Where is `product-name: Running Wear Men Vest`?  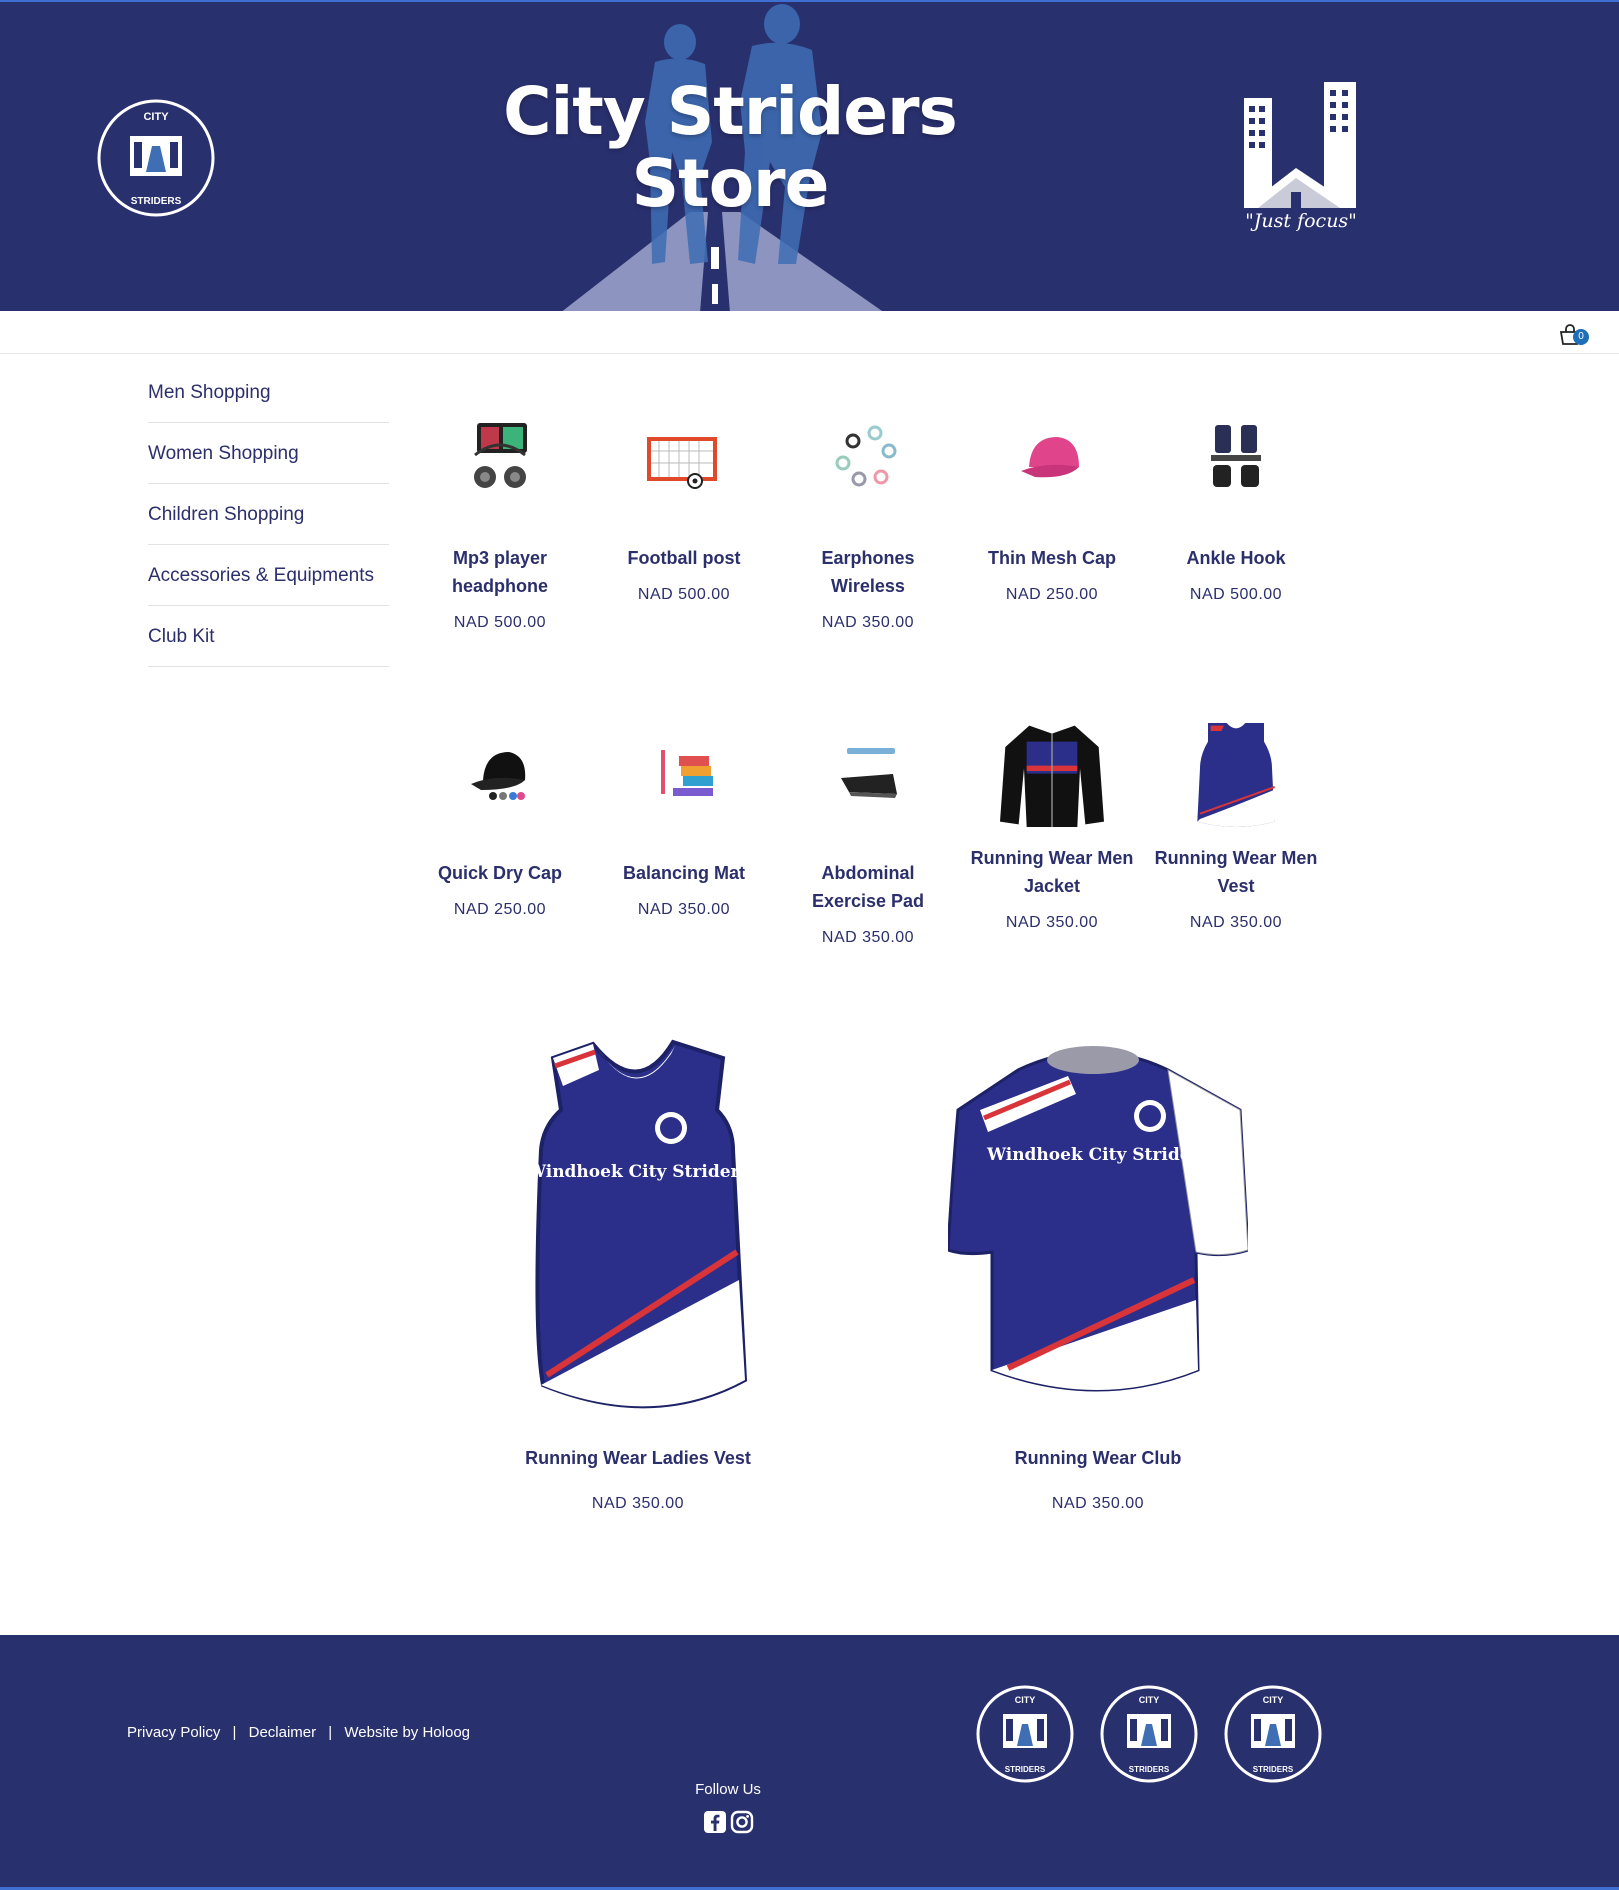
product-name: Running Wear Men Vest is located at coordinates (1236, 872).